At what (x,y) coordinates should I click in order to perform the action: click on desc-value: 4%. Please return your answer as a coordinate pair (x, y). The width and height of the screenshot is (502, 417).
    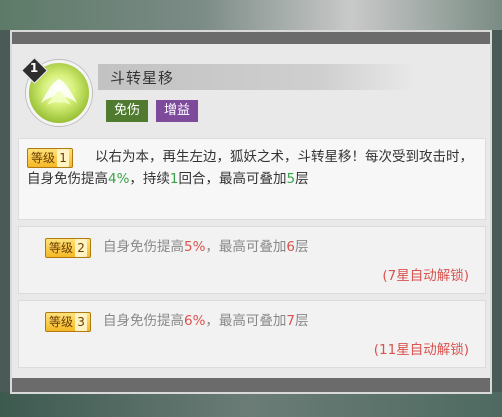
    Looking at the image, I should click on (119, 179).